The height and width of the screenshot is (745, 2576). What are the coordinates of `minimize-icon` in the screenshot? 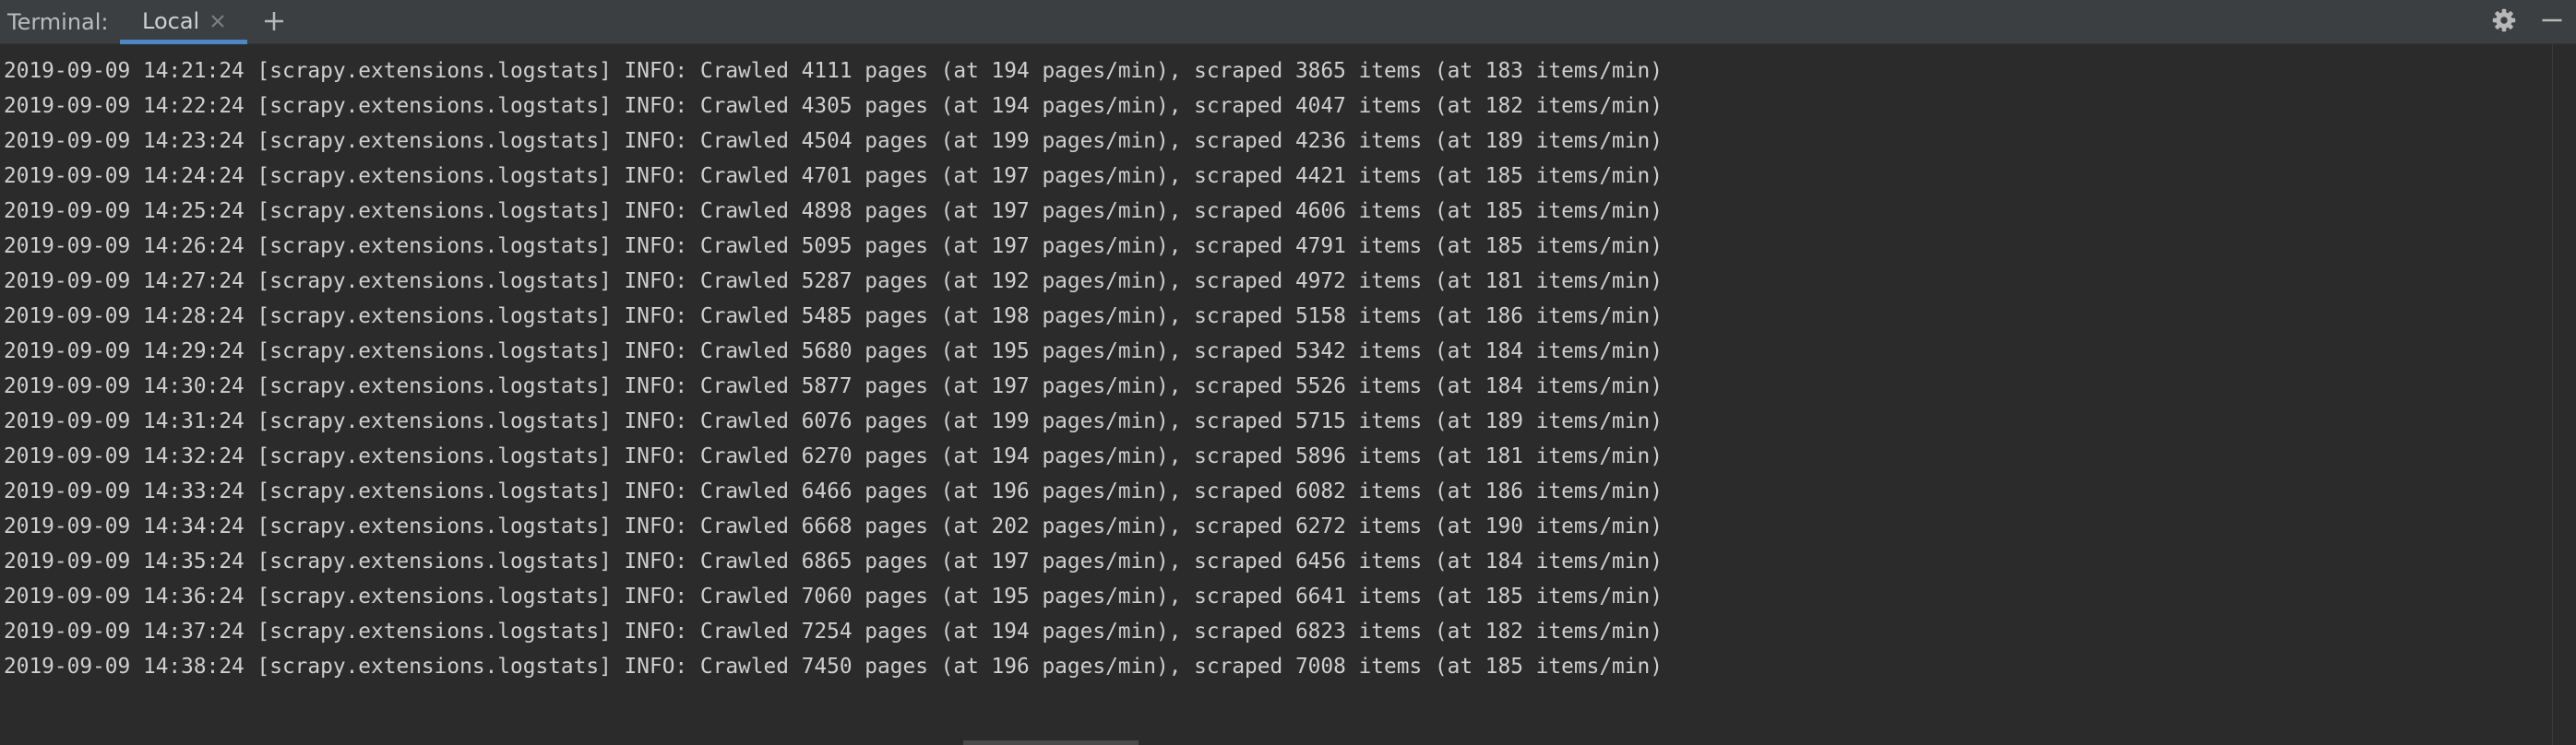 It's located at (2552, 20).